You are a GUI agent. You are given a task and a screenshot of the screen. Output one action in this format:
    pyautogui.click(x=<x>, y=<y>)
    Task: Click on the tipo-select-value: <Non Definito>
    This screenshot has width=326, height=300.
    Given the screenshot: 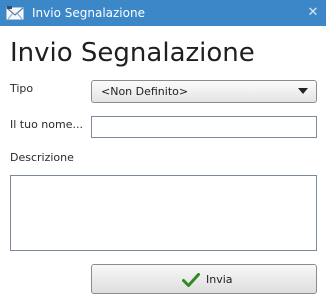 What is the action you would take?
    pyautogui.click(x=145, y=91)
    